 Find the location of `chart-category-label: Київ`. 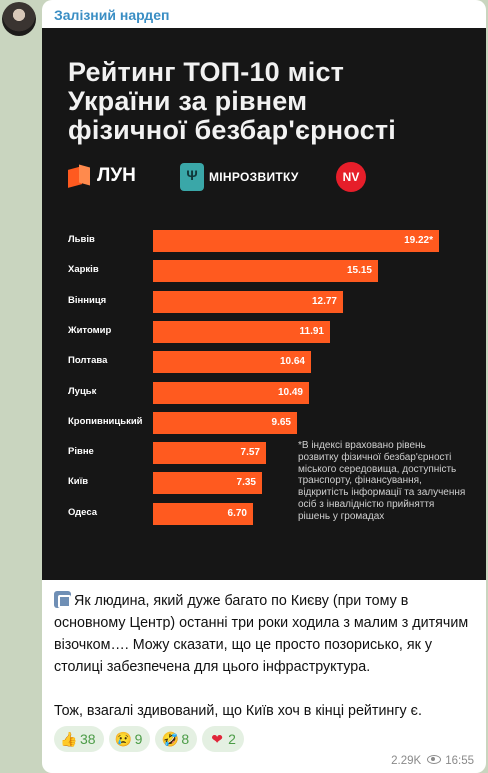

chart-category-label: Київ is located at coordinates (78, 482).